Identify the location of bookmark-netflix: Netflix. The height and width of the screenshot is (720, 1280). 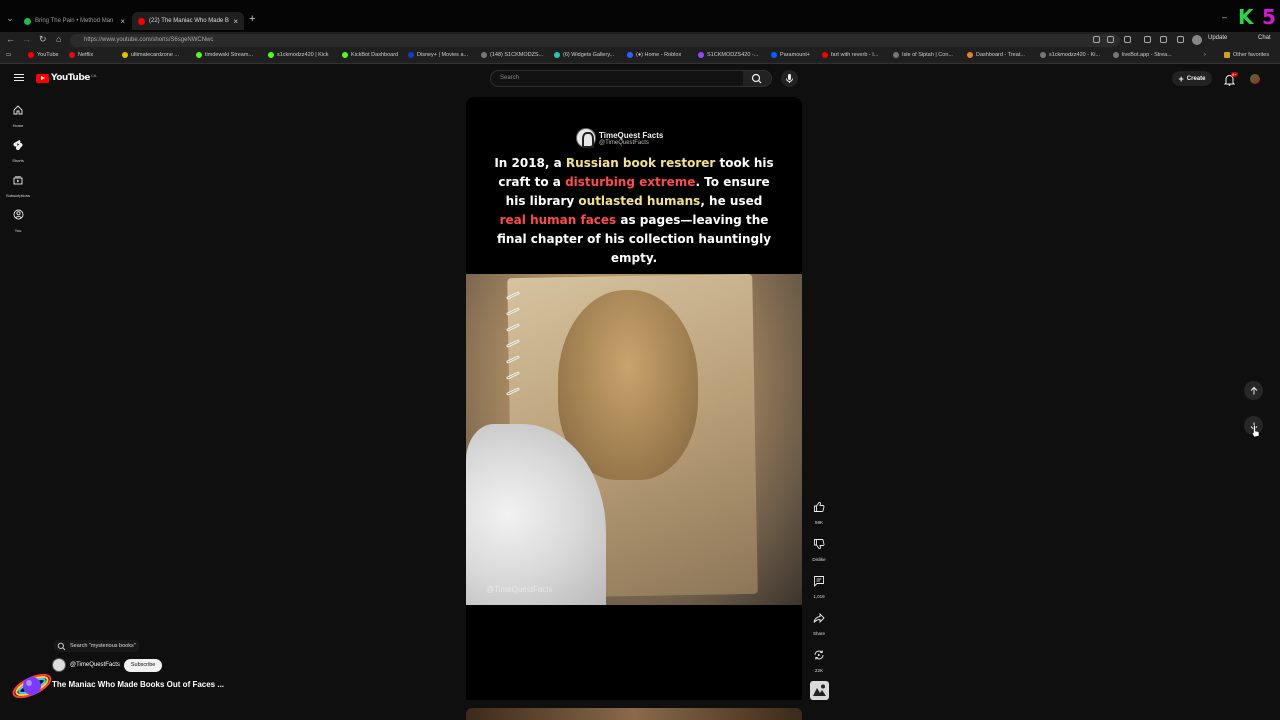
(81, 55).